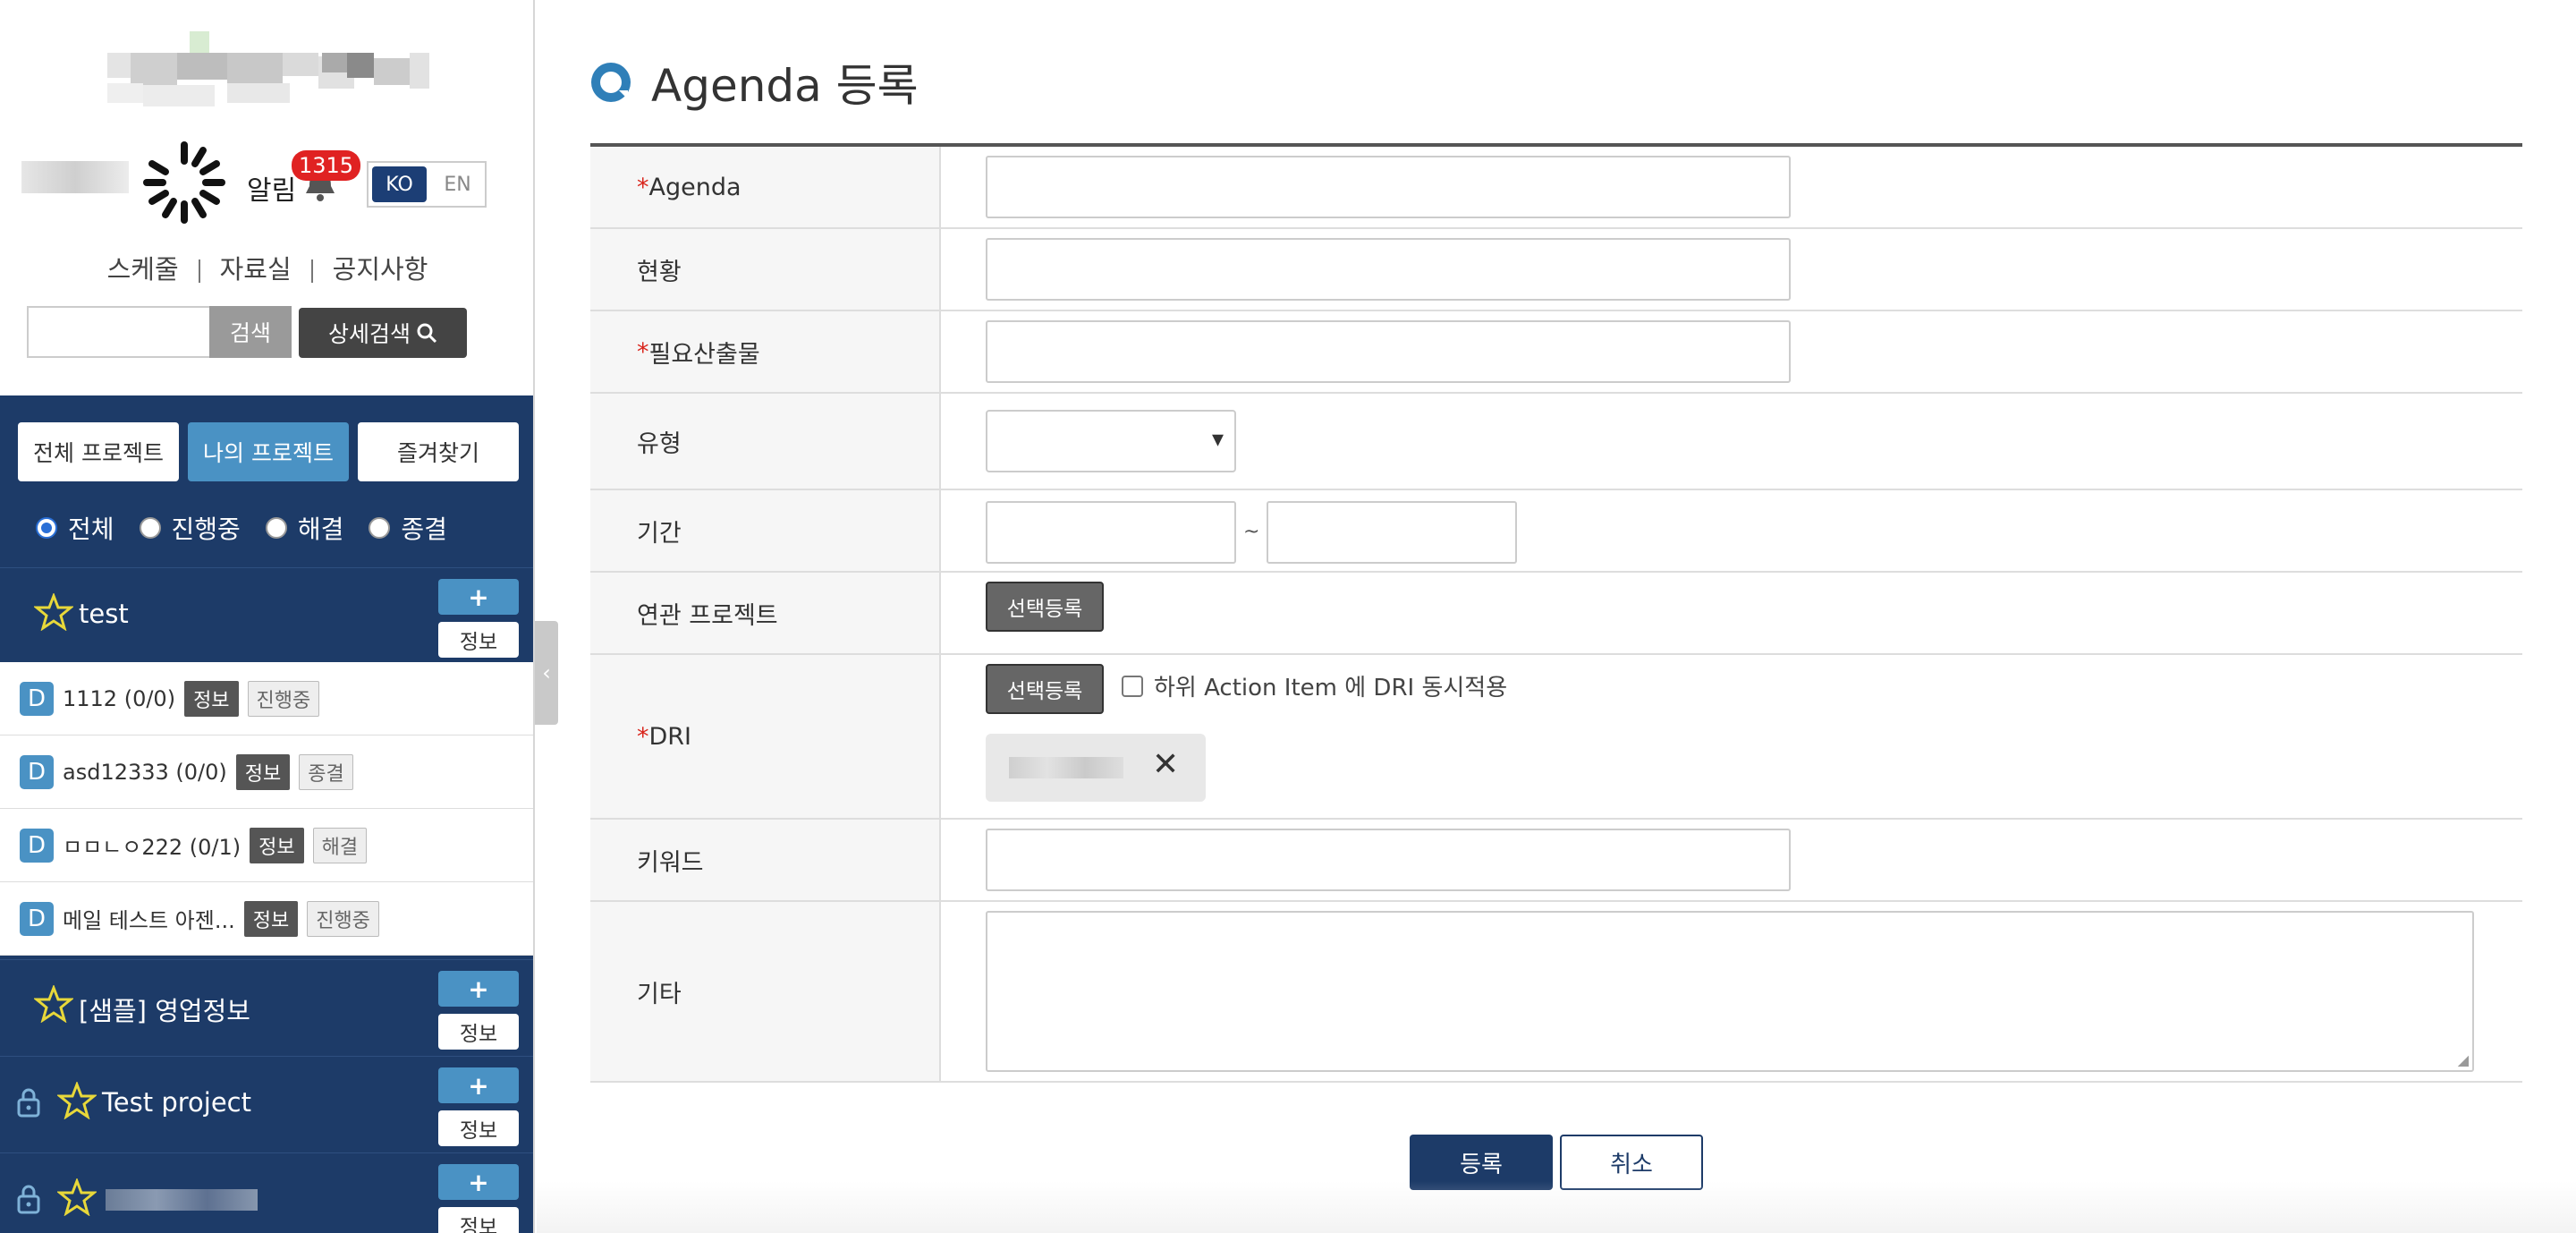 The width and height of the screenshot is (2576, 1233). Describe the element at coordinates (268, 451) in the screenshot. I see `tab-my-projects: 나의 프로젝트` at that location.